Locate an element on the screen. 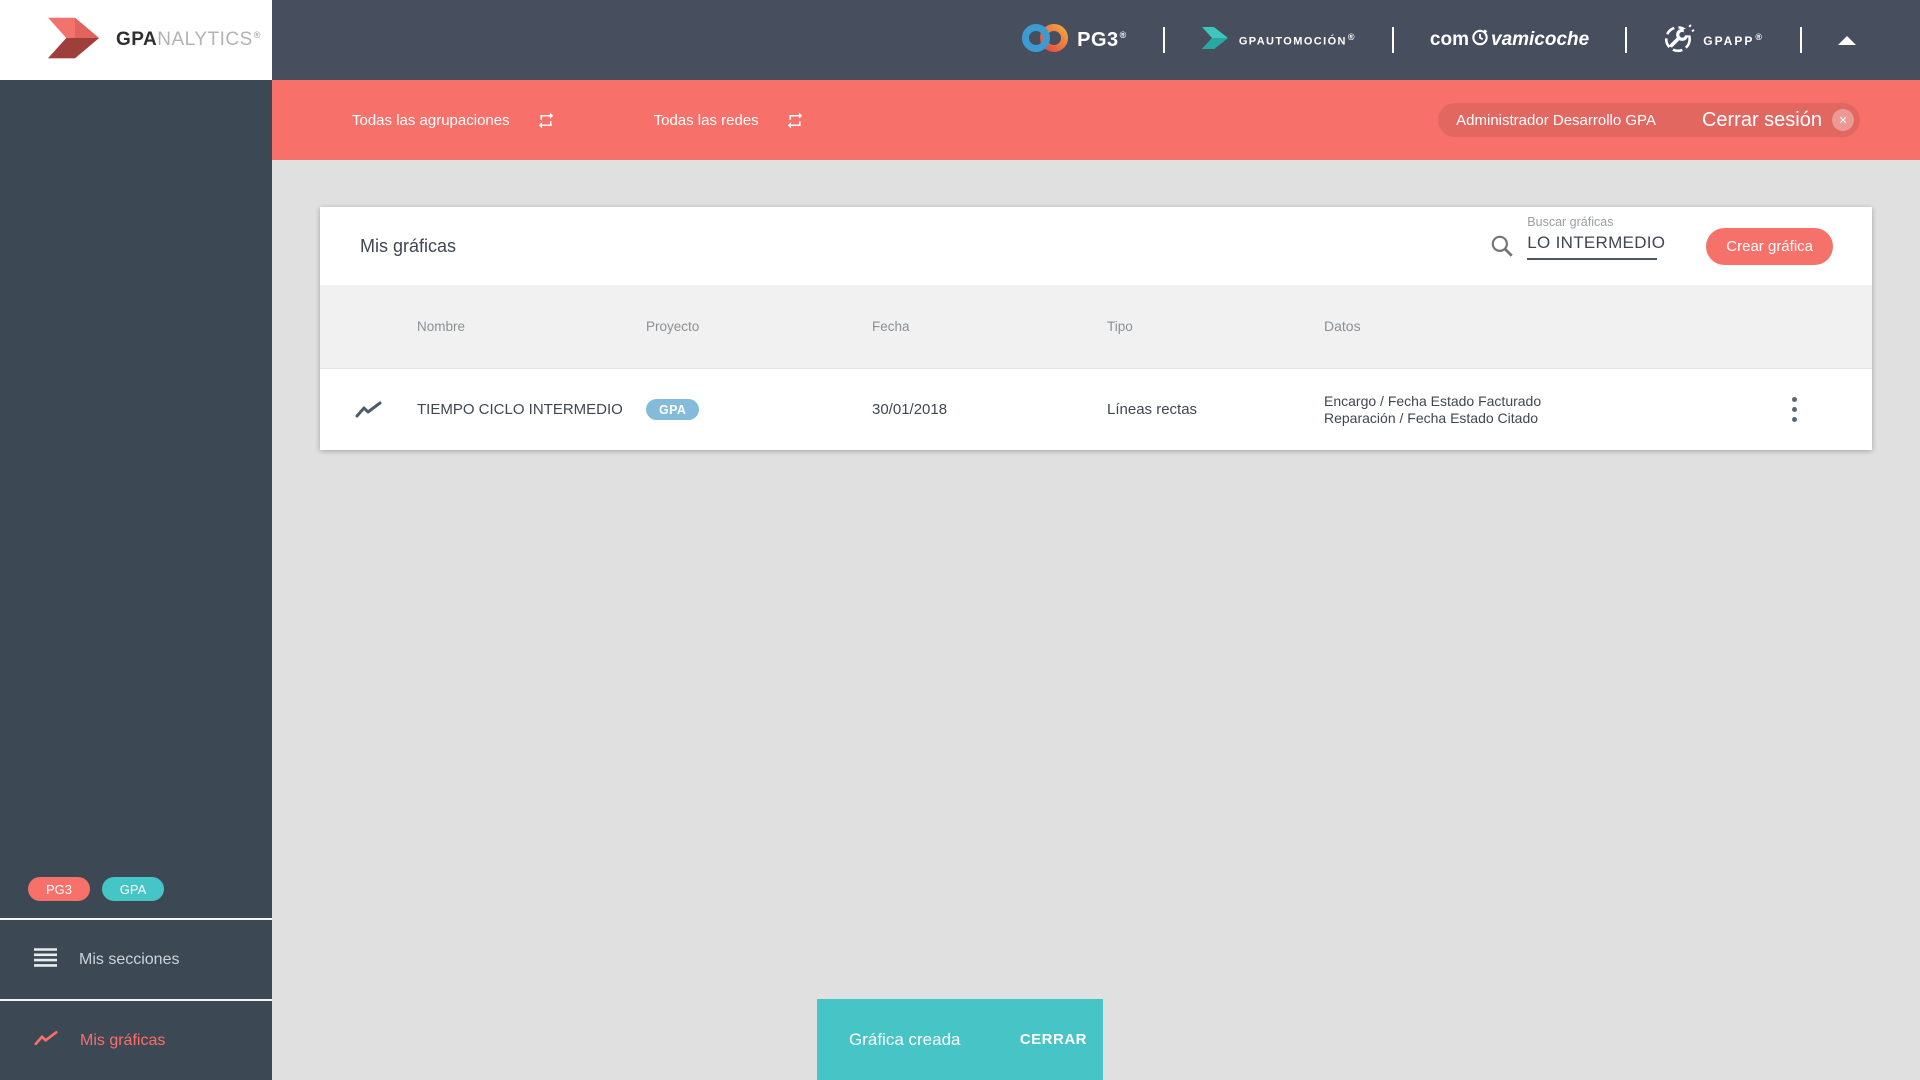 Image resolution: width=1920 pixels, height=1080 pixels. badge-pg3: PG3 is located at coordinates (59, 889).